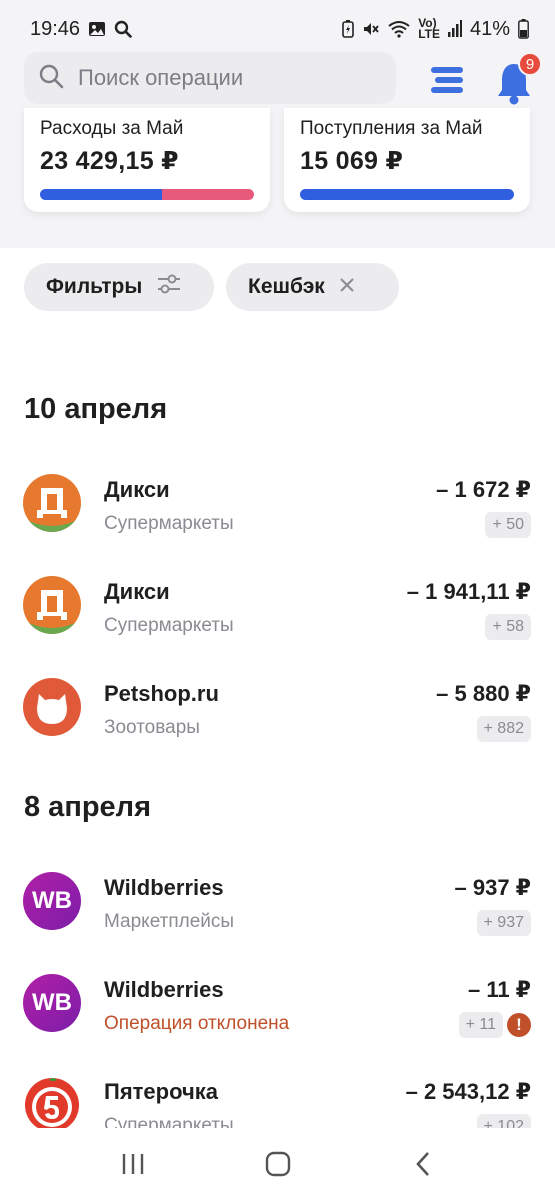 Image resolution: width=555 pixels, height=1200 pixels. Describe the element at coordinates (508, 627) in the screenshot. I see `cashback-badge: + 58` at that location.